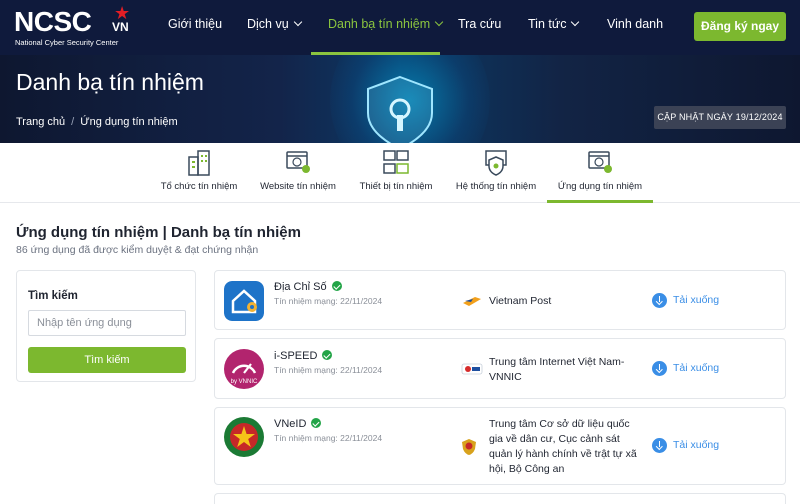 The width and height of the screenshot is (800, 504). I want to click on nav-item-tra-cuu: Tra cứu, so click(479, 27).